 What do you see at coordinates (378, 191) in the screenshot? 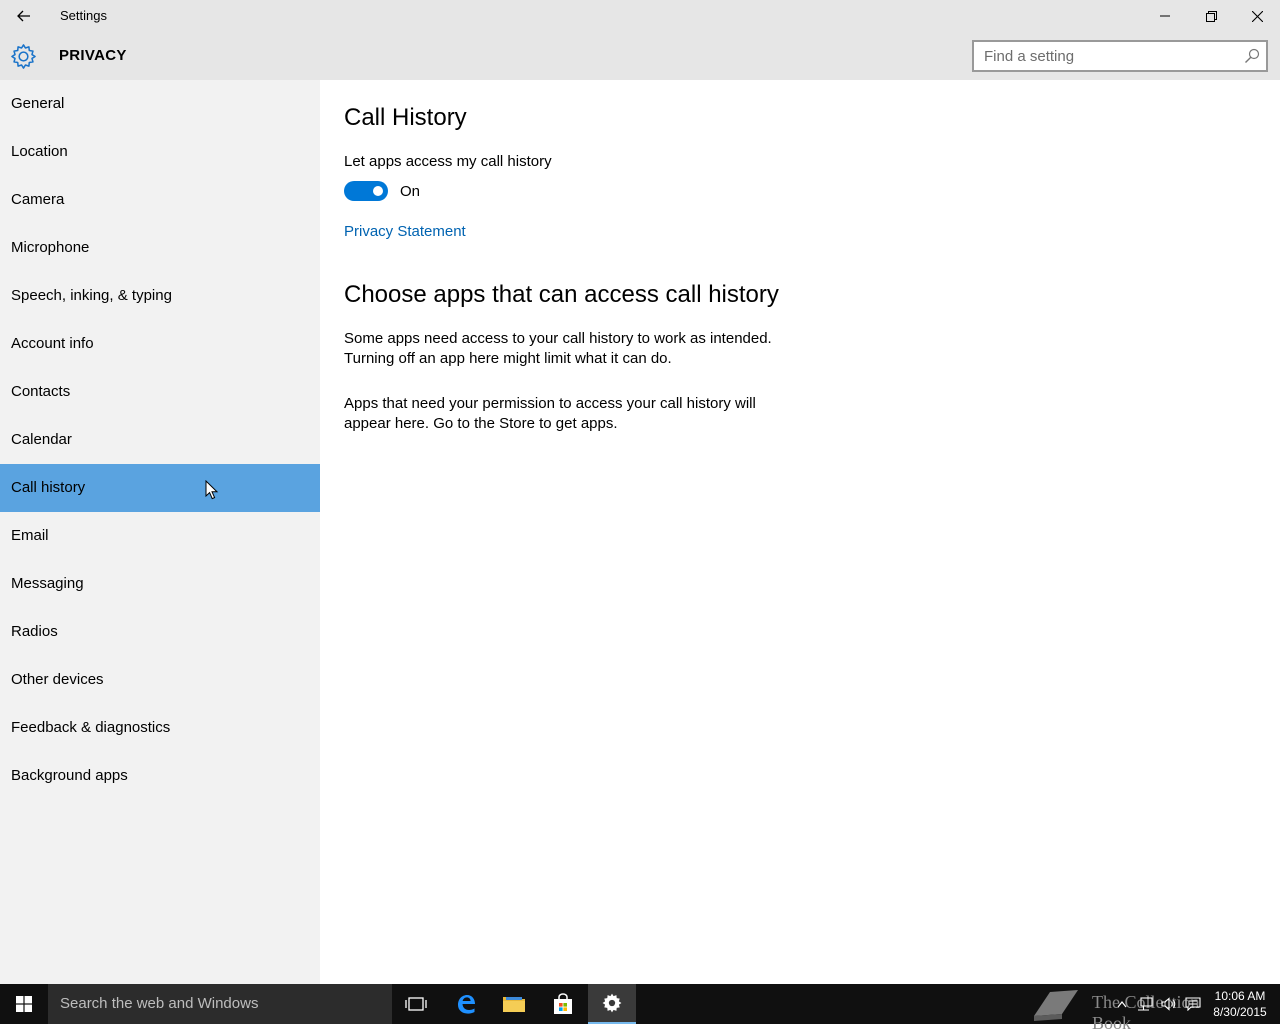
I see `toggle-knob` at bounding box center [378, 191].